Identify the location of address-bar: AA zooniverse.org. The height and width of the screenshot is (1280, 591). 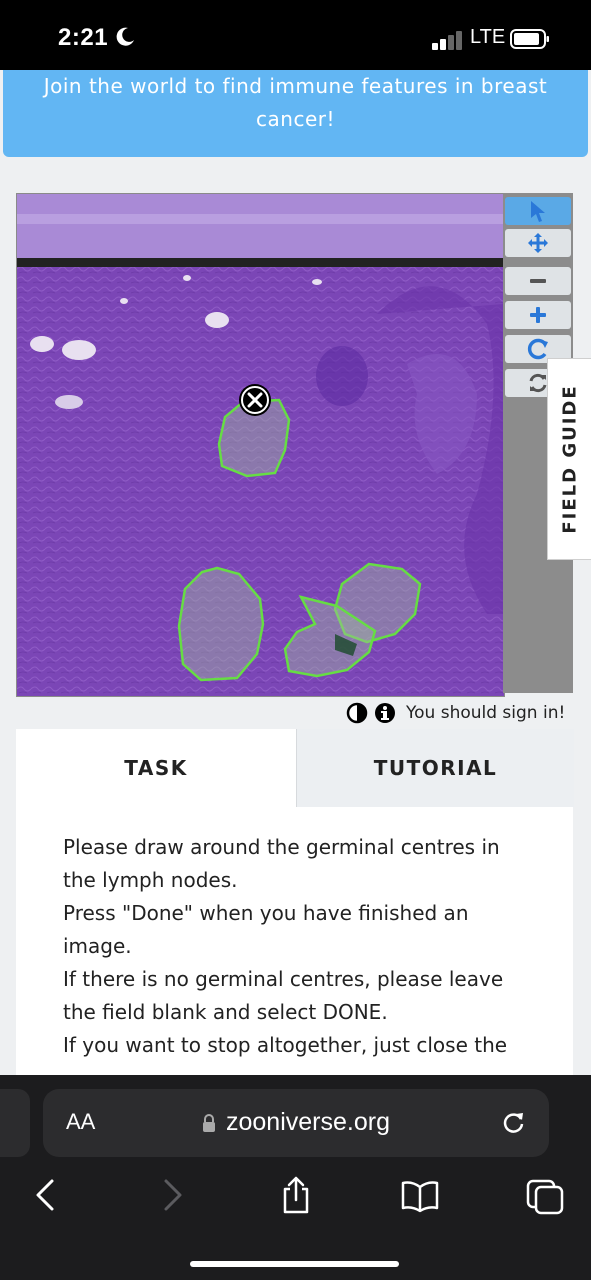
(296, 1123).